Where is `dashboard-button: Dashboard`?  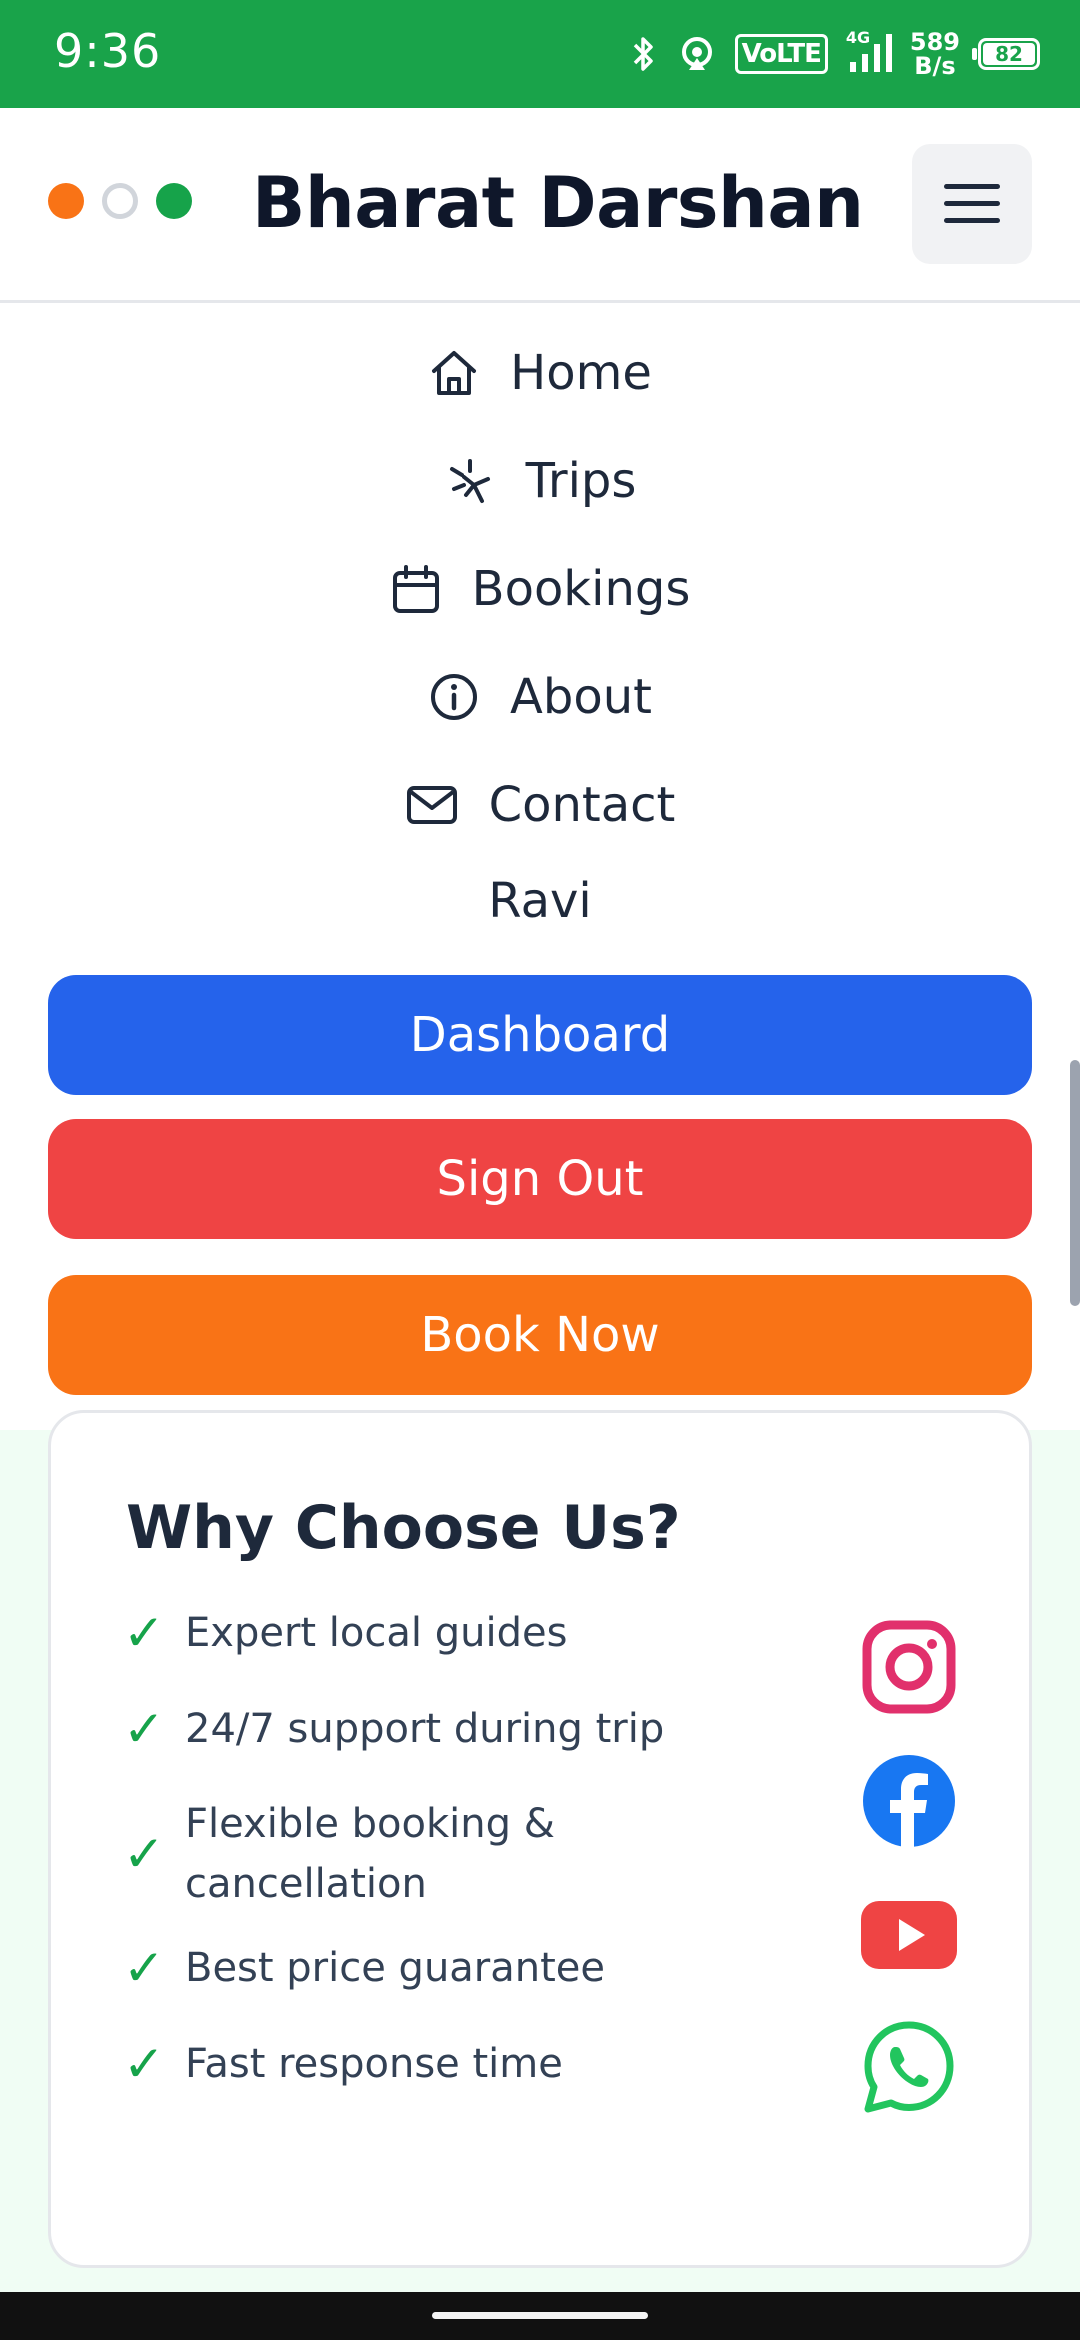 dashboard-button: Dashboard is located at coordinates (540, 1035).